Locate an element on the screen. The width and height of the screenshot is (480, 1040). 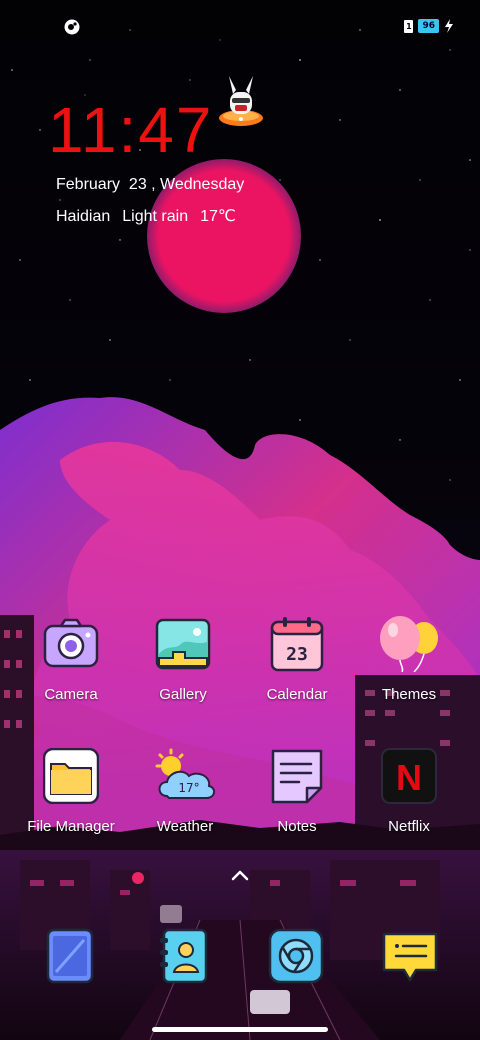
app-label: Gallery is located at coordinates (183, 694).